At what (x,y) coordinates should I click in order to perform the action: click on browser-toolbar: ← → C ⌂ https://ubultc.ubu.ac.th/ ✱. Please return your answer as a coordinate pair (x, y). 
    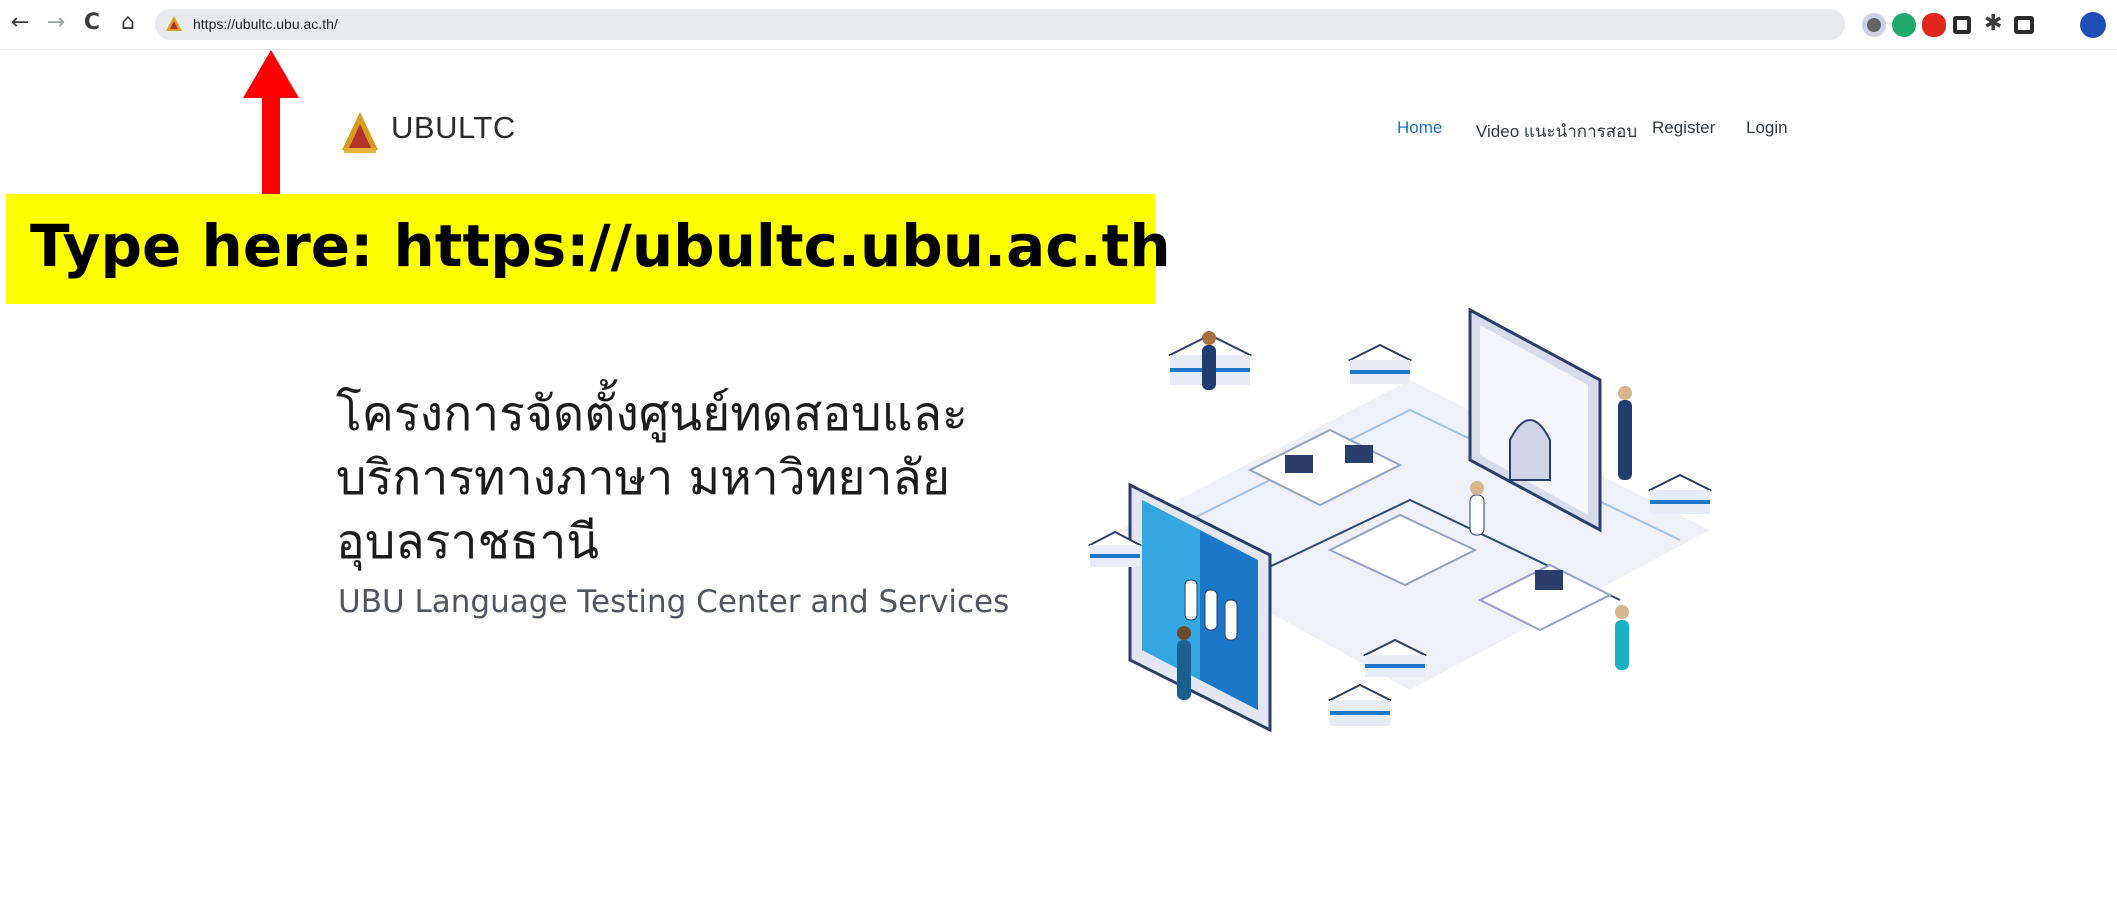
    Looking at the image, I should click on (1058, 25).